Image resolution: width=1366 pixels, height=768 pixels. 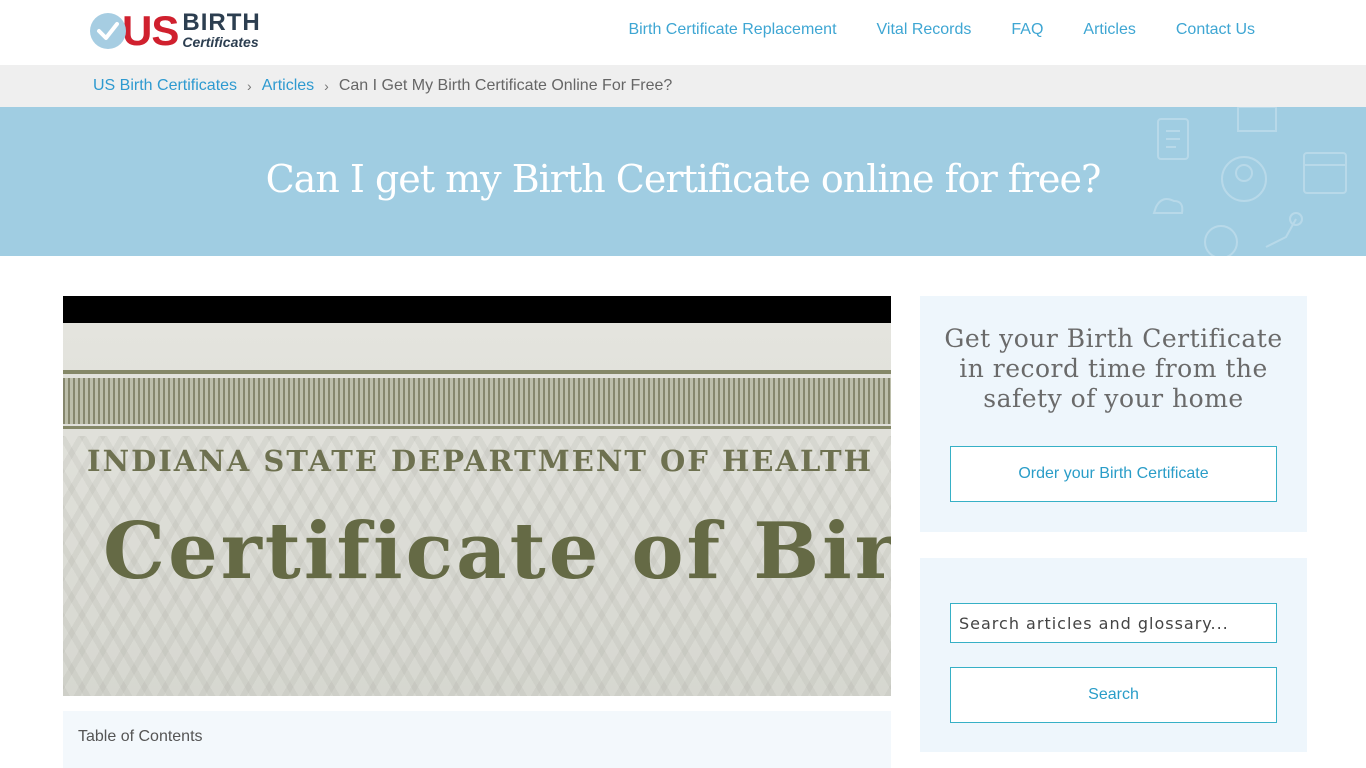 What do you see at coordinates (1215, 30) in the screenshot?
I see `nav-contact-us: Contact Us` at bounding box center [1215, 30].